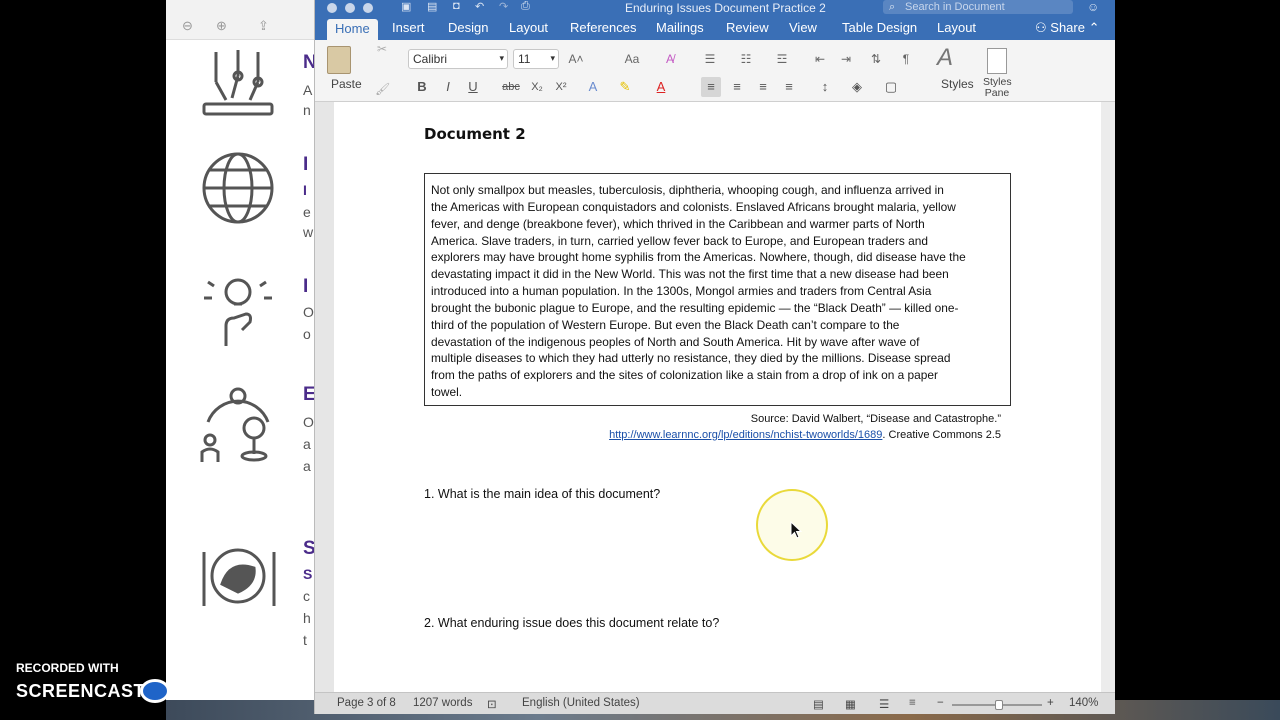 This screenshot has width=1280, height=720. I want to click on styles-icon: A, so click(945, 58).